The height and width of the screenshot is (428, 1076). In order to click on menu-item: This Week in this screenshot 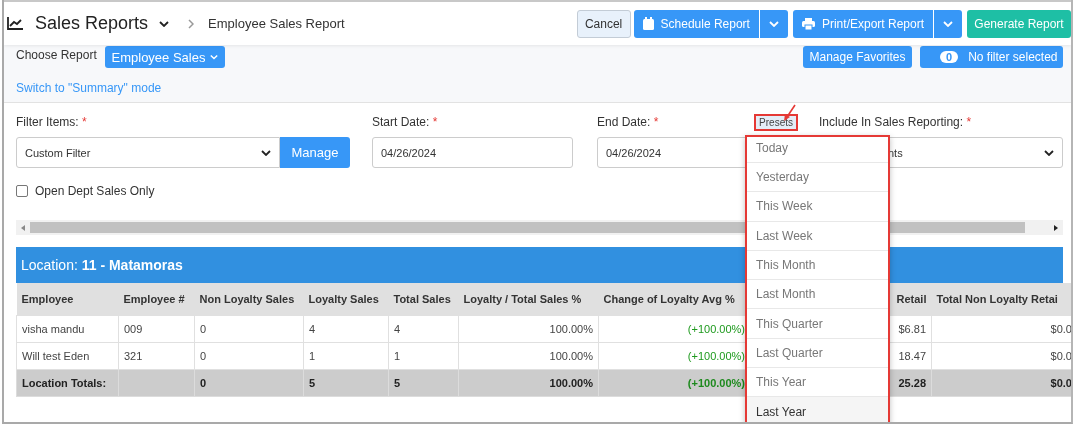, I will do `click(817, 207)`.